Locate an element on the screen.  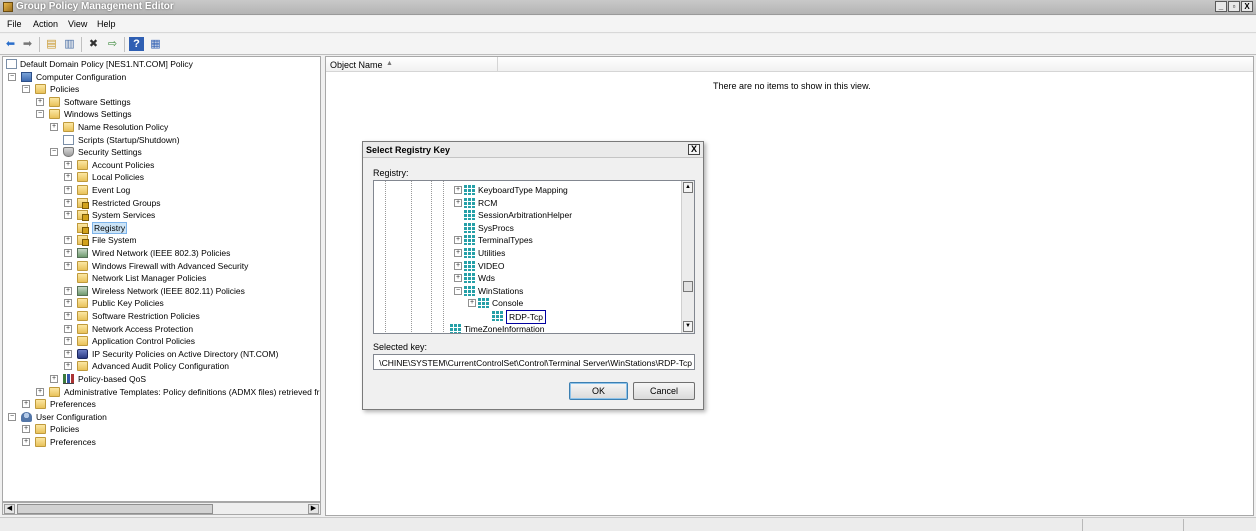
tree-item-label: Public Key Policies is located at coordinates (128, 303).